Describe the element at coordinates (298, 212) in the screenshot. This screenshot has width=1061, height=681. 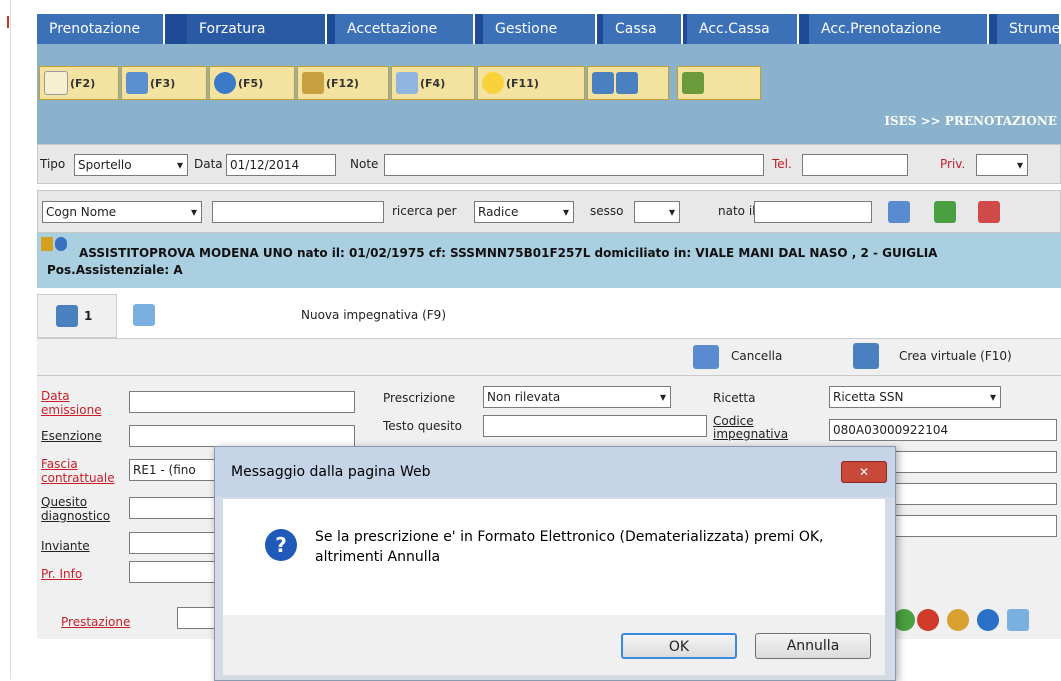
I see `search-input` at that location.